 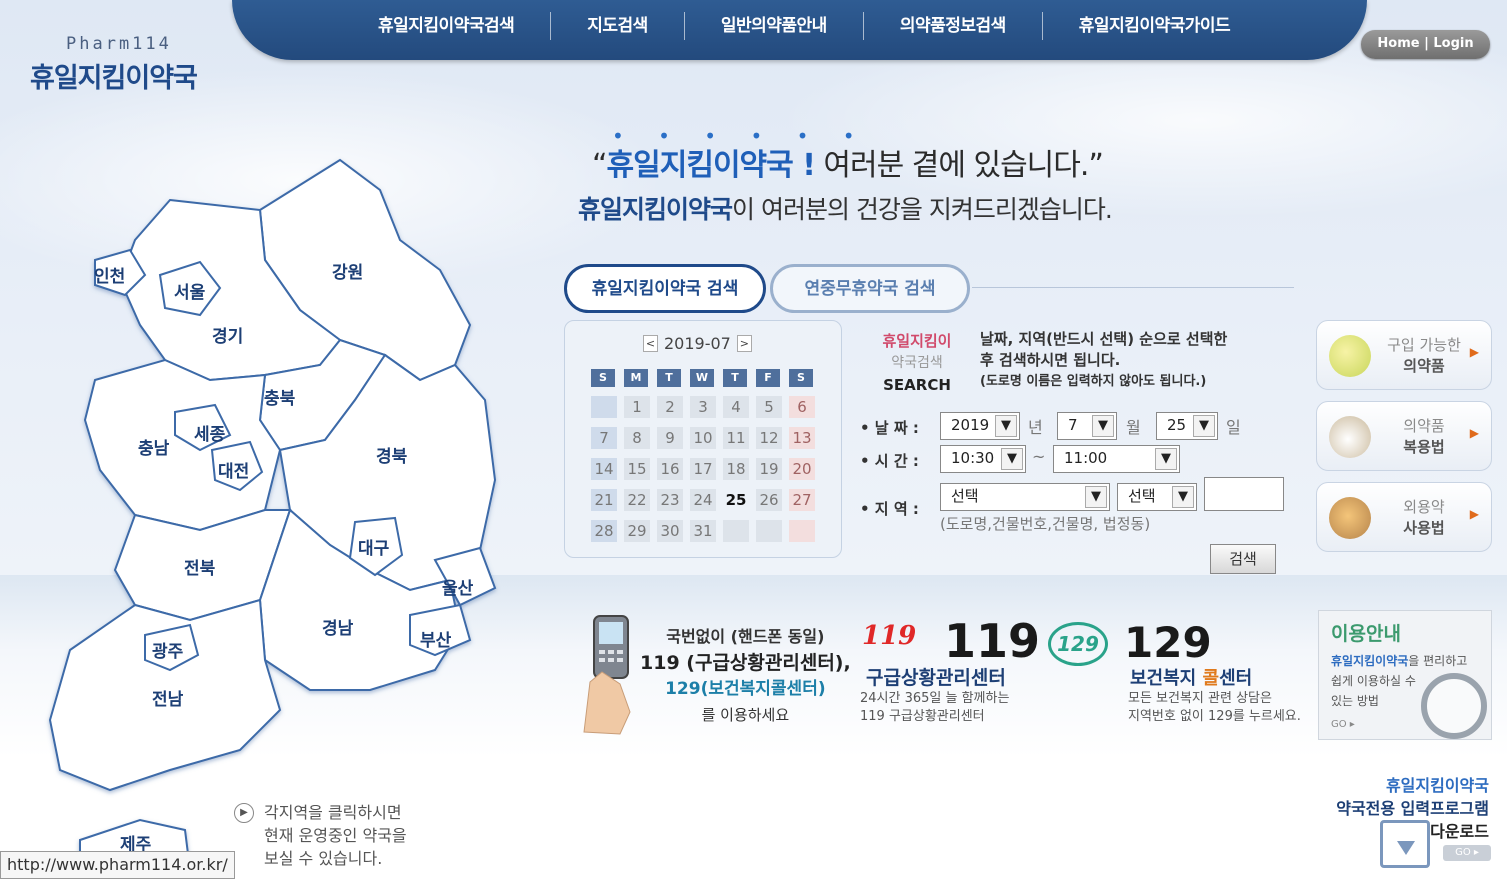 I want to click on number-129: 129, so click(x=1168, y=642).